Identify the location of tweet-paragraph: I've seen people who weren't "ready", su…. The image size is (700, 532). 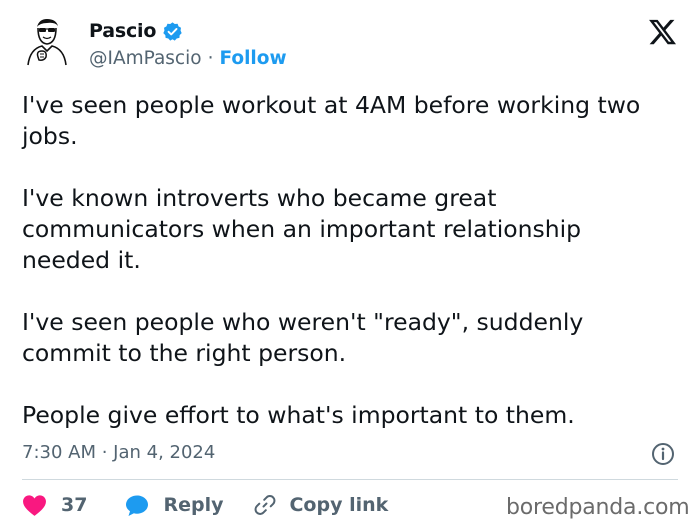
(303, 337).